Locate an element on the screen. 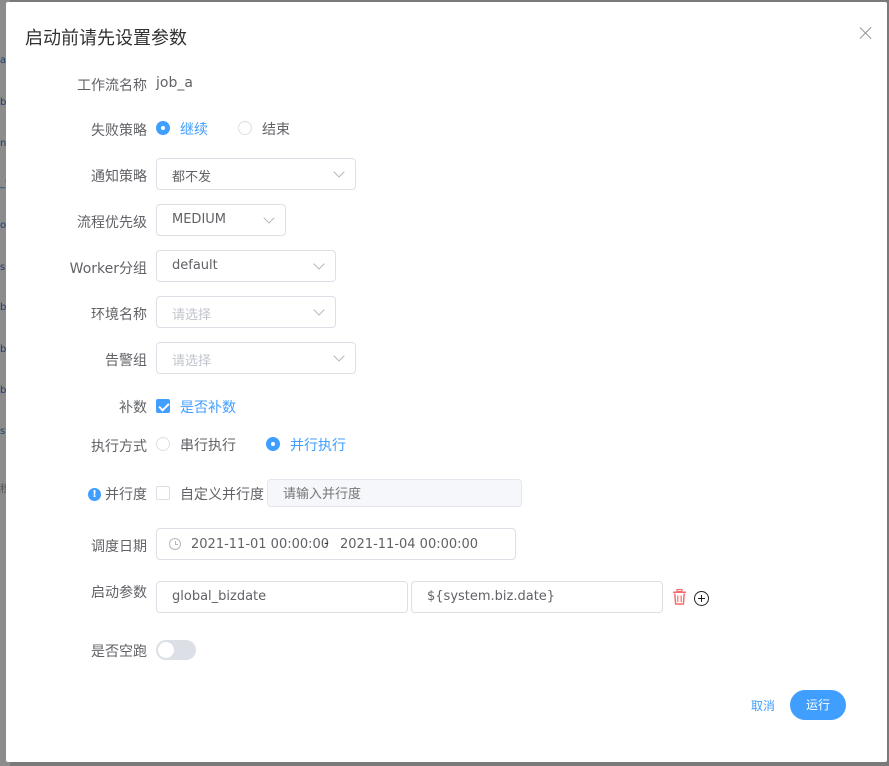 The height and width of the screenshot is (766, 889). schedule-end-date: 2021-11-04 00:00:00 is located at coordinates (409, 544).